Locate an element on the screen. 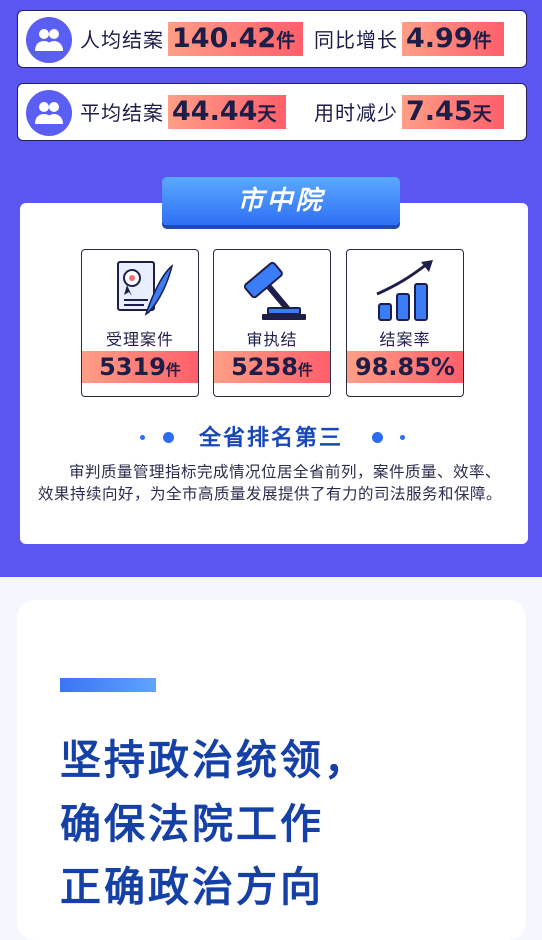 The height and width of the screenshot is (940, 542). kpi-cases-accepted: 受理案件 5319件 is located at coordinates (140, 323).